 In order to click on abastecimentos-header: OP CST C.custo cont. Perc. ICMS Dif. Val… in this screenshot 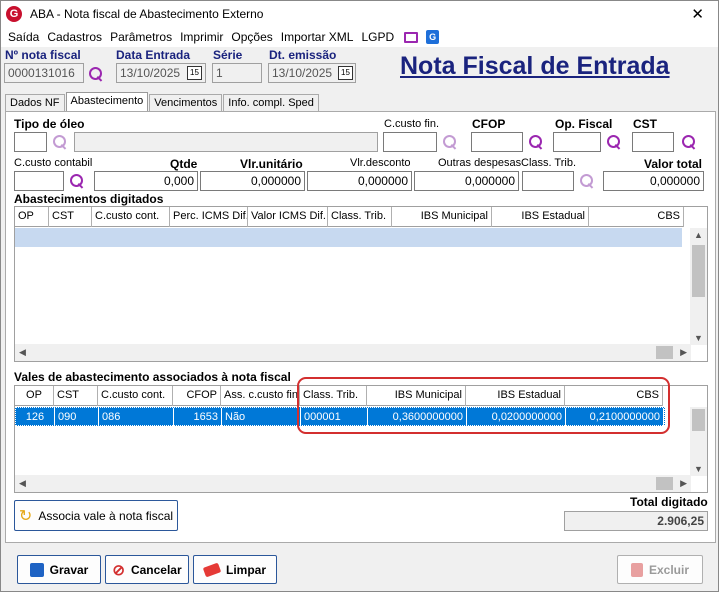, I will do `click(349, 217)`.